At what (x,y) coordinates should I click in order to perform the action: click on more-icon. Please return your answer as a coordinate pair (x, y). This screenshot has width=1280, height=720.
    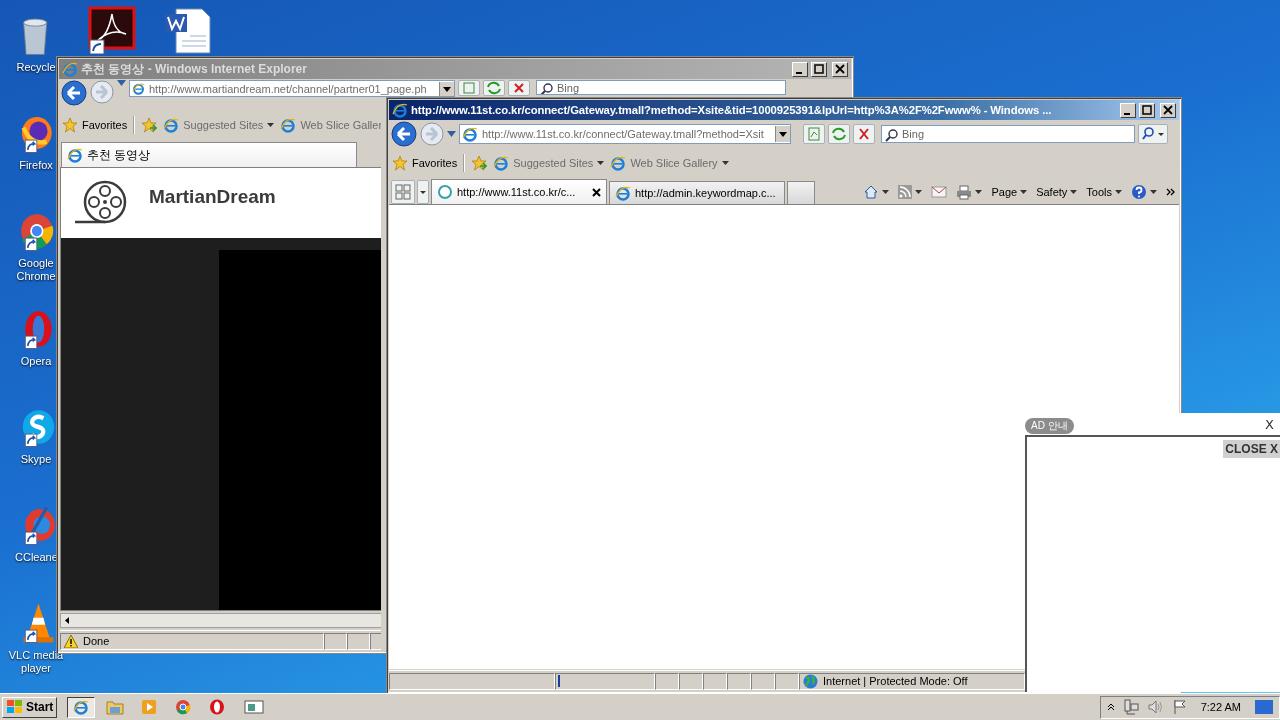
    Looking at the image, I should click on (1170, 192).